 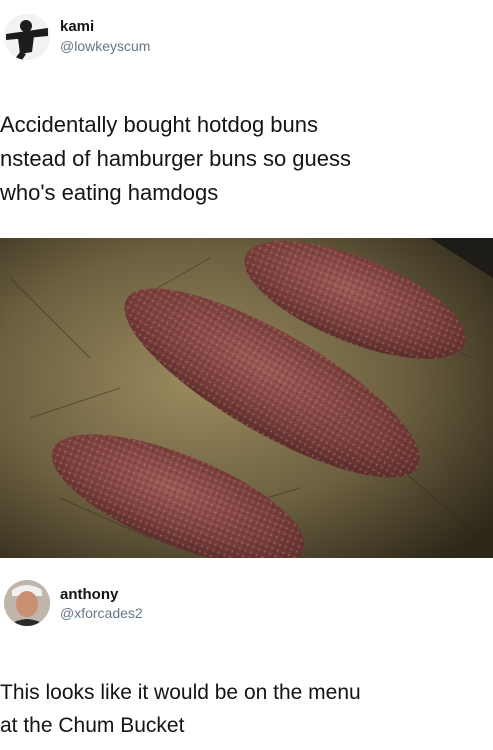 What do you see at coordinates (77, 26) in the screenshot?
I see `author-name: kami` at bounding box center [77, 26].